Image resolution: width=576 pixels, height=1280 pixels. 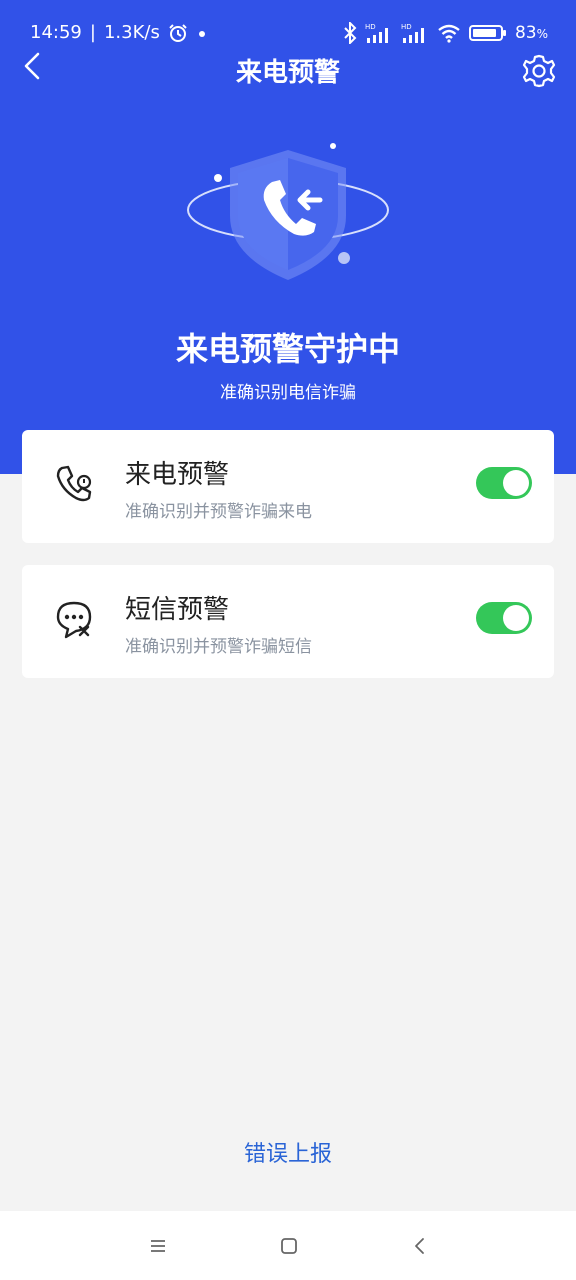 What do you see at coordinates (350, 33) in the screenshot?
I see `bluetooth-icon` at bounding box center [350, 33].